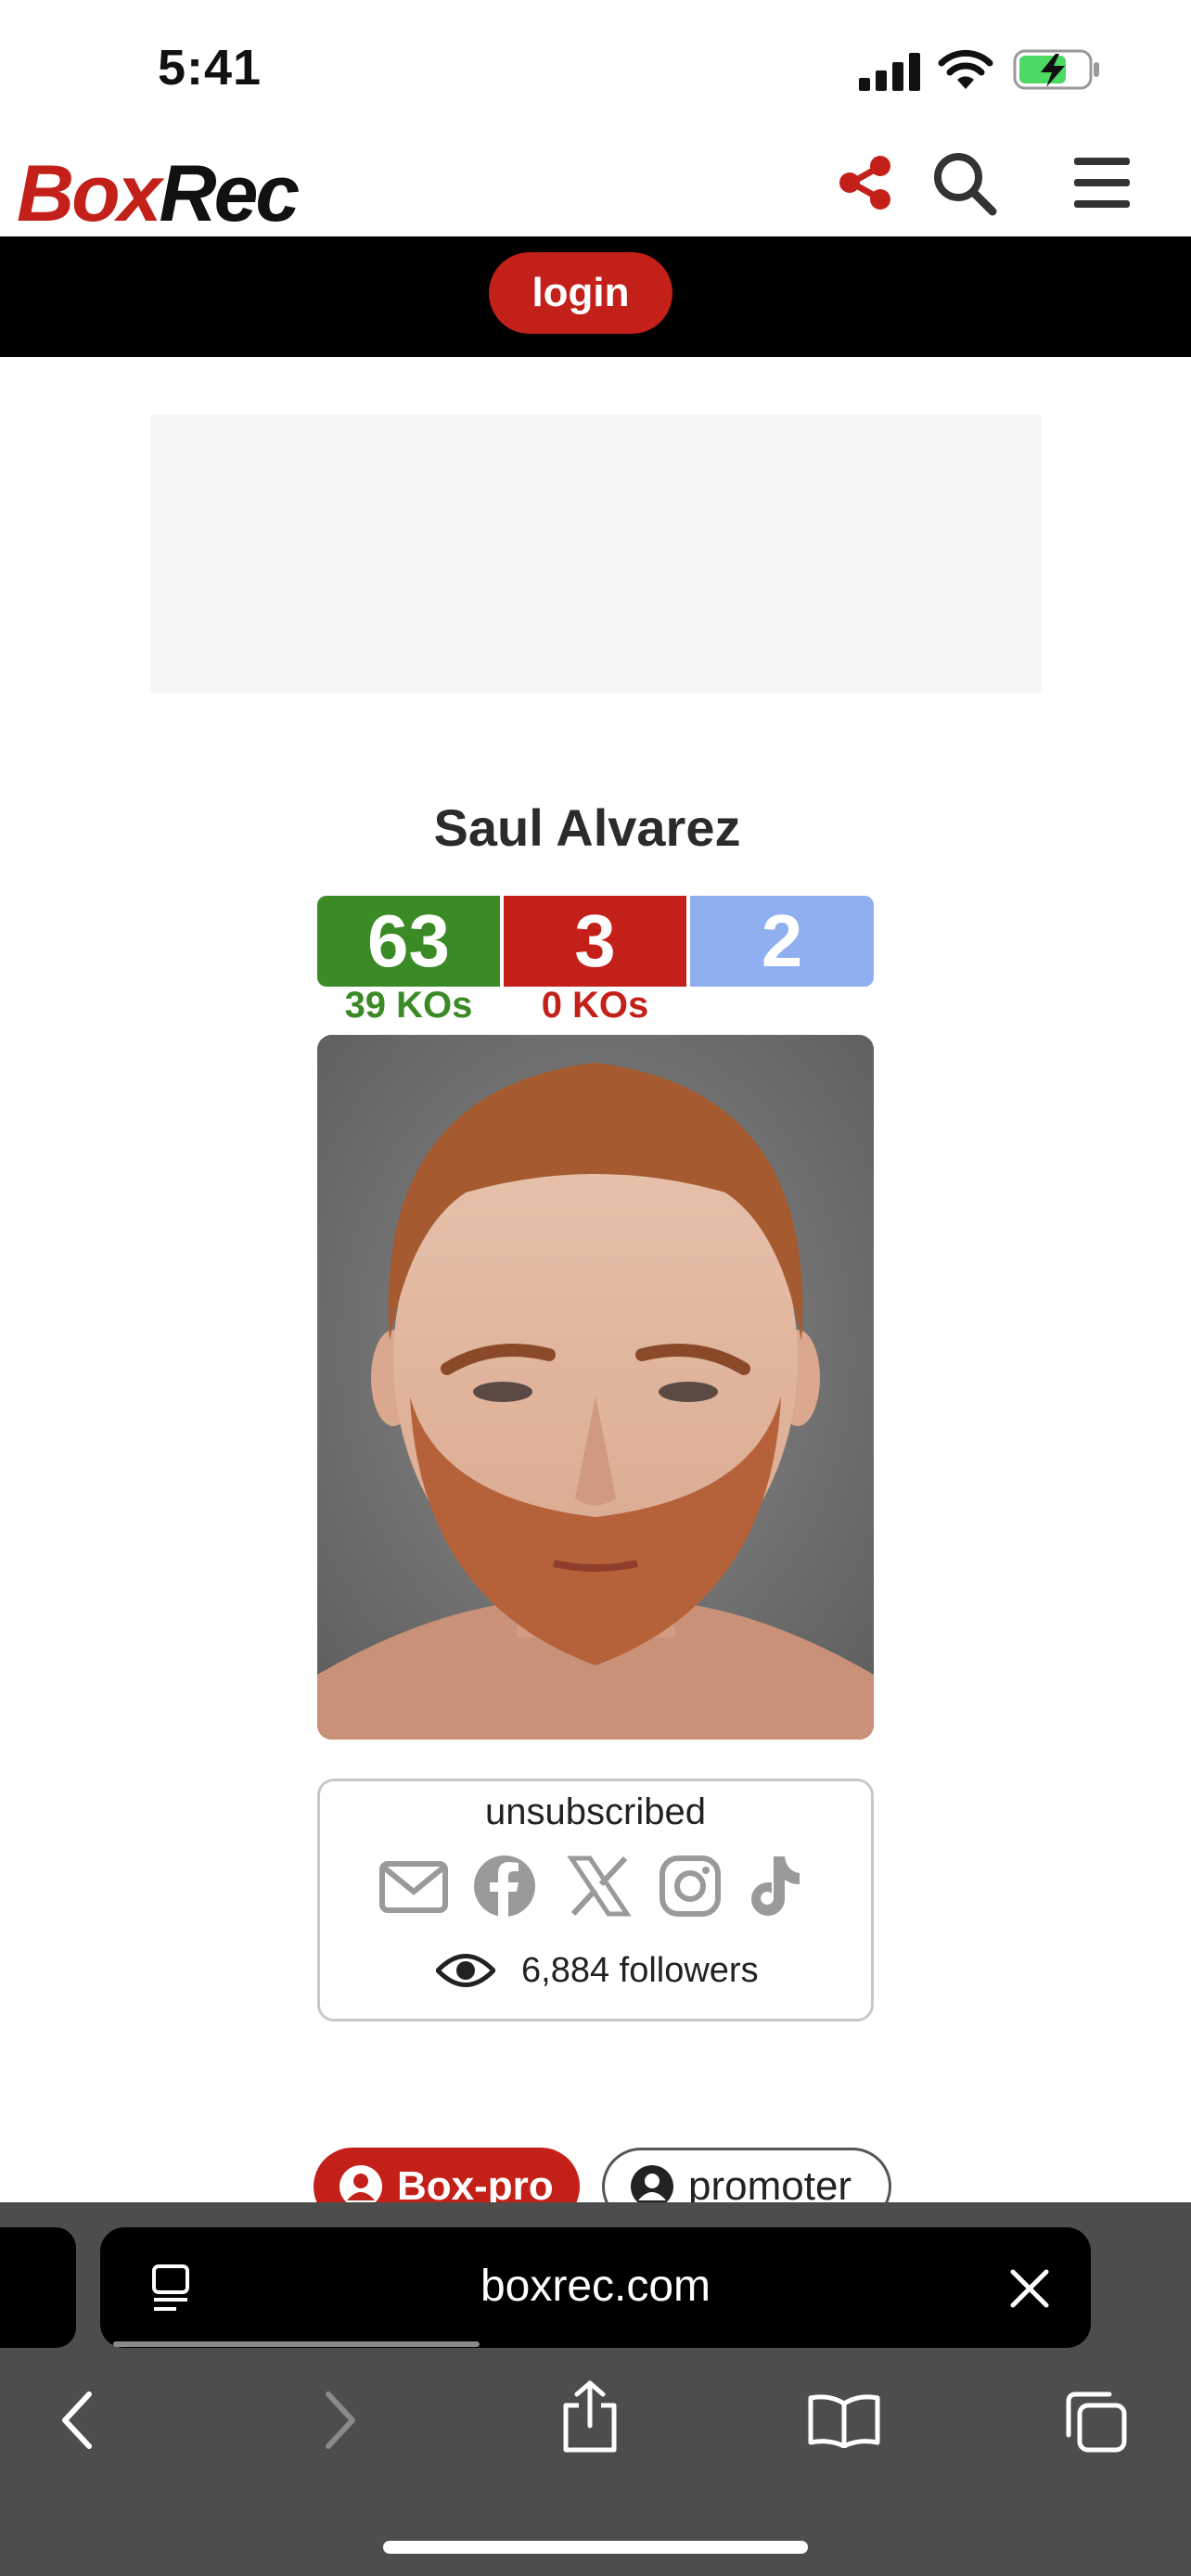 The height and width of the screenshot is (2576, 1191). What do you see at coordinates (413, 1886) in the screenshot?
I see `email-icon` at bounding box center [413, 1886].